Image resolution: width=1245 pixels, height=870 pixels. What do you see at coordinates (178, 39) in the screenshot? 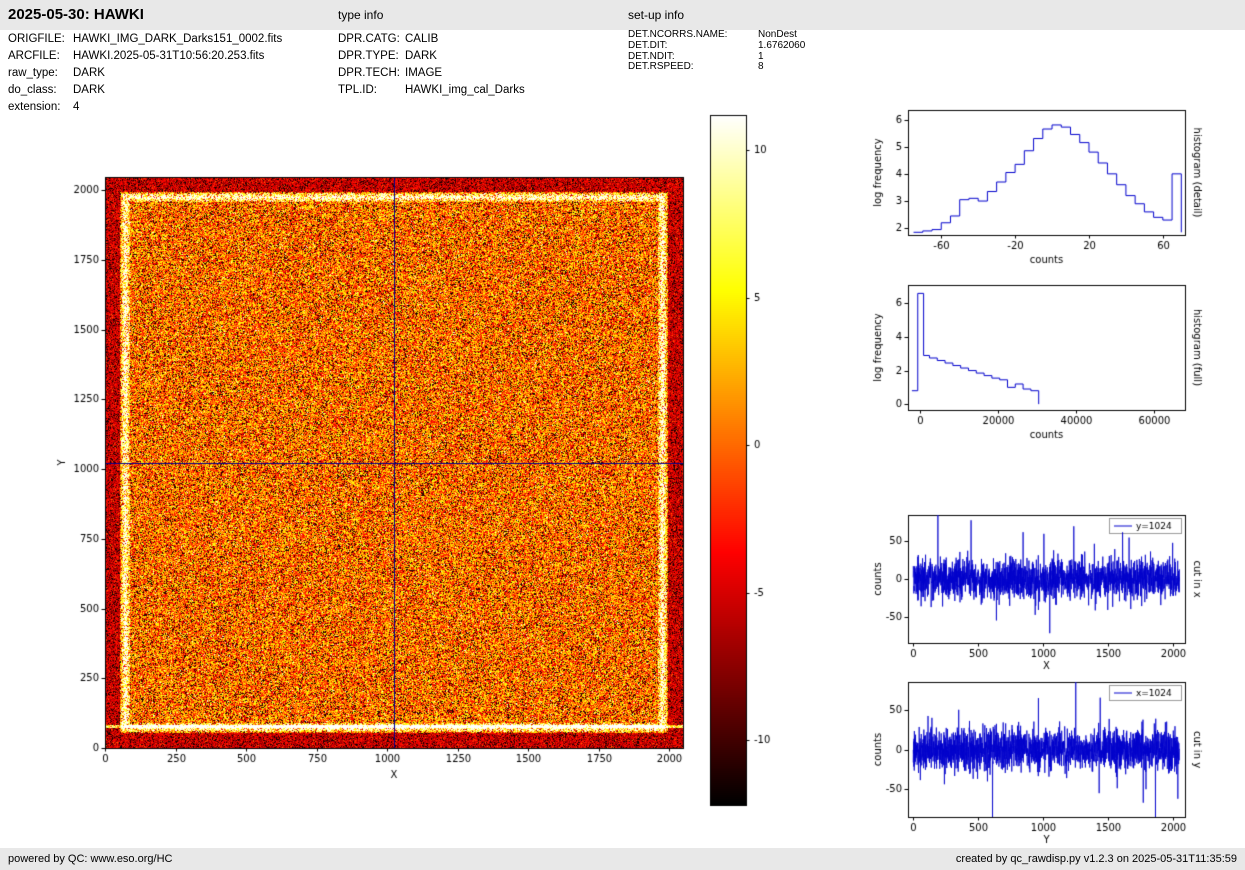
I see `meta-value: HAWKI_IMG_DARK_Darks151_0002.fits` at bounding box center [178, 39].